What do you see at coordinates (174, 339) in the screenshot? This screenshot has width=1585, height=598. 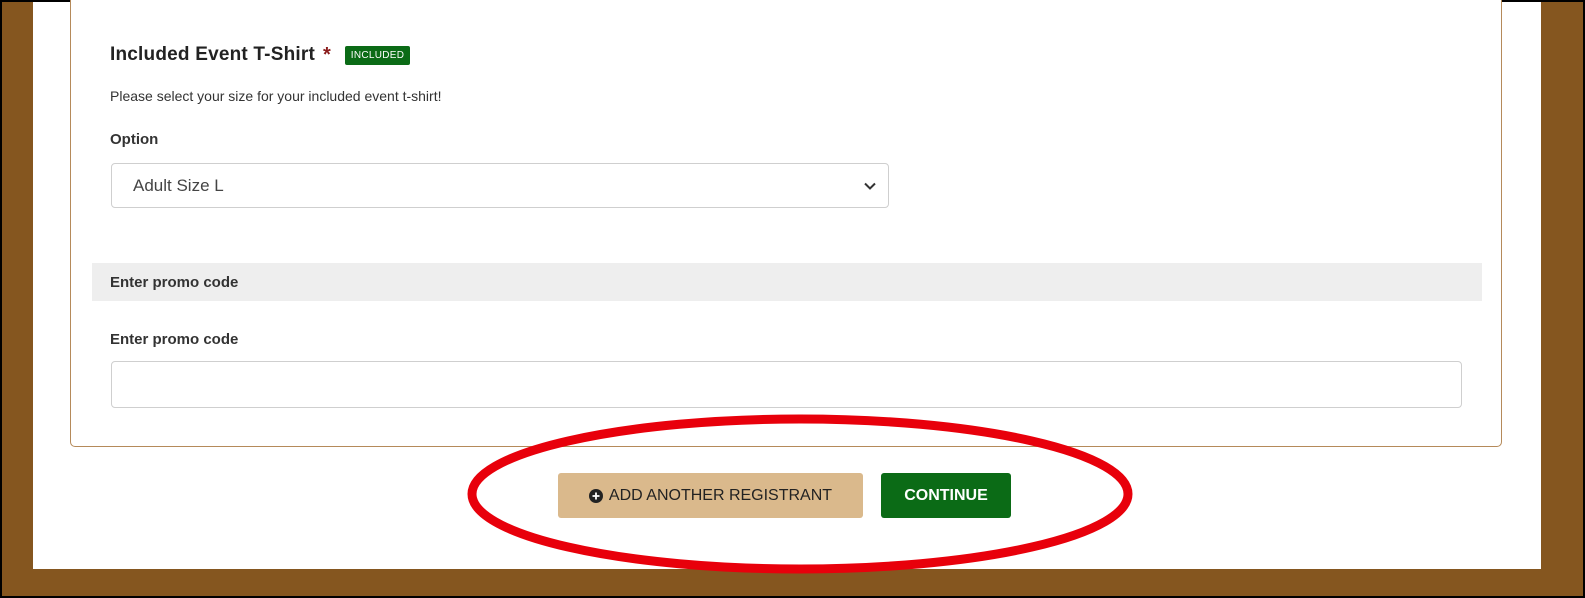 I see `promo-field-label: Enter promo code` at bounding box center [174, 339].